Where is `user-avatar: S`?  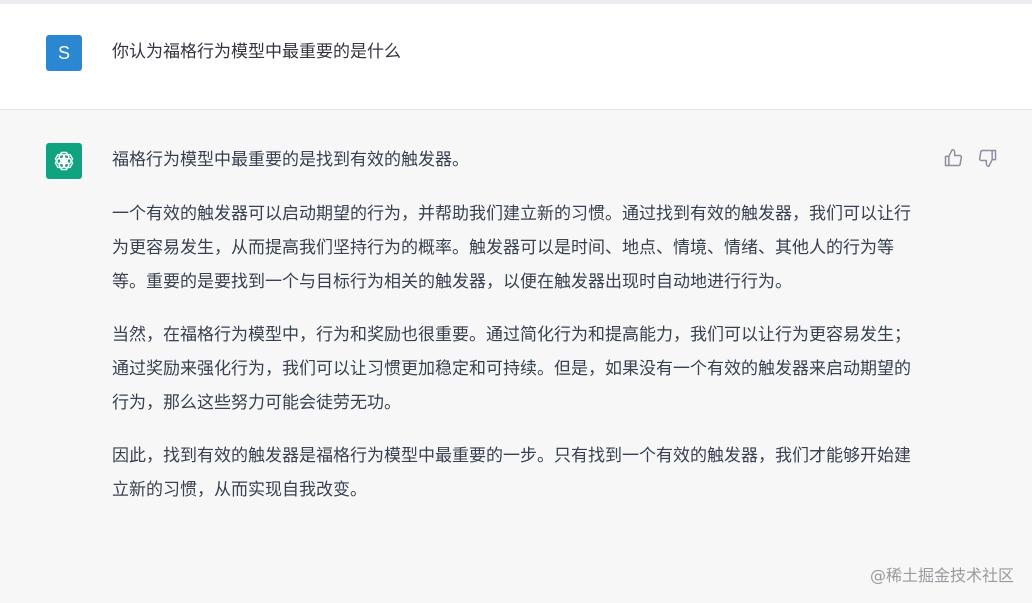
user-avatar: S is located at coordinates (64, 53).